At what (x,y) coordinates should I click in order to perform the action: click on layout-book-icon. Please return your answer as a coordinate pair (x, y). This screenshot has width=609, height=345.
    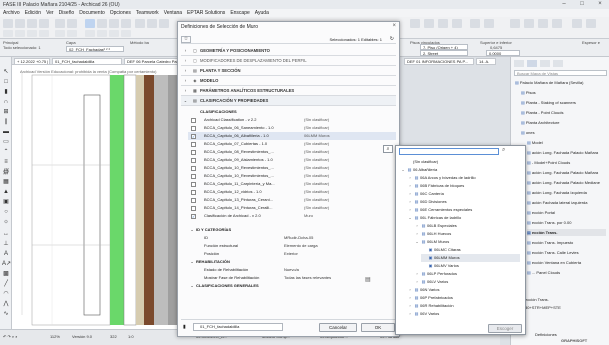
    Looking at the image, I should click on (545, 63).